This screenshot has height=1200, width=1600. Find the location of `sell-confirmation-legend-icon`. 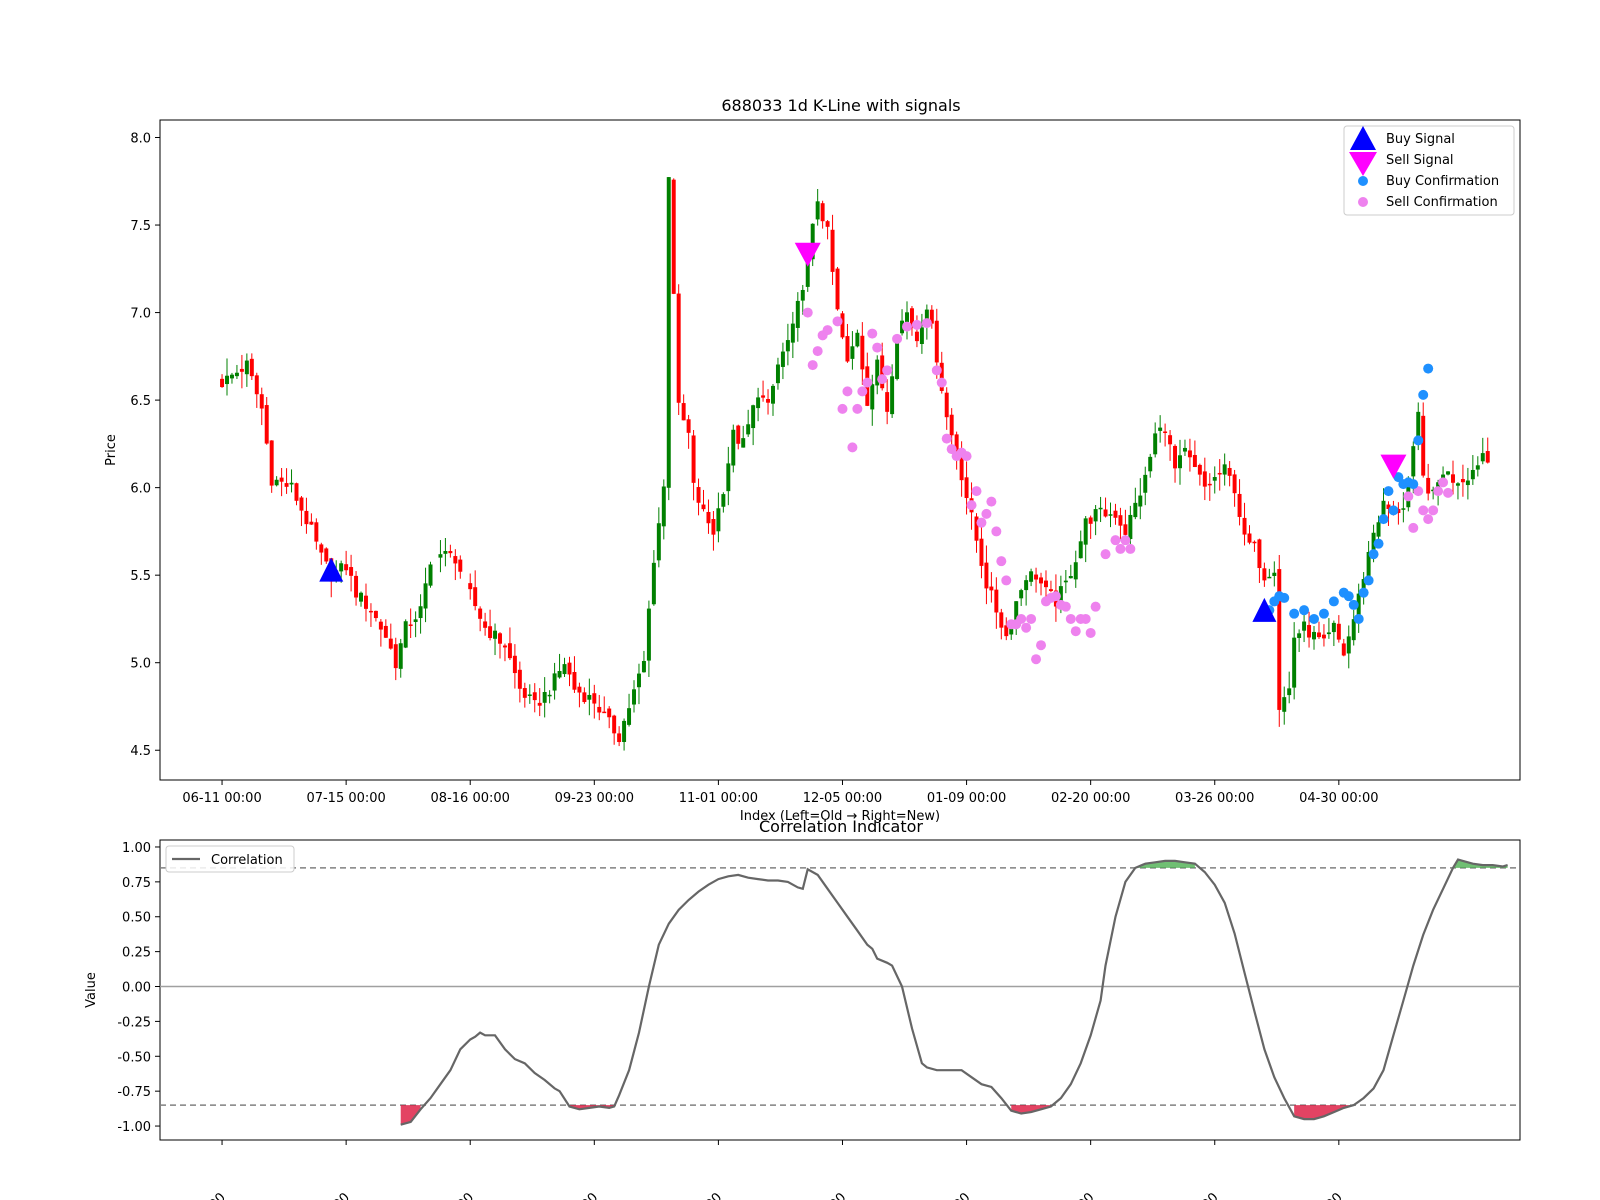

sell-confirmation-legend-icon is located at coordinates (1363, 202).